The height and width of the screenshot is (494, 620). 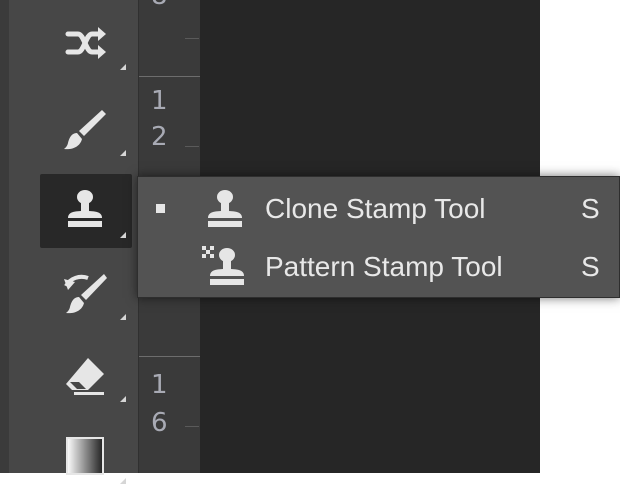 I want to click on tool-shuffle, so click(x=86, y=43).